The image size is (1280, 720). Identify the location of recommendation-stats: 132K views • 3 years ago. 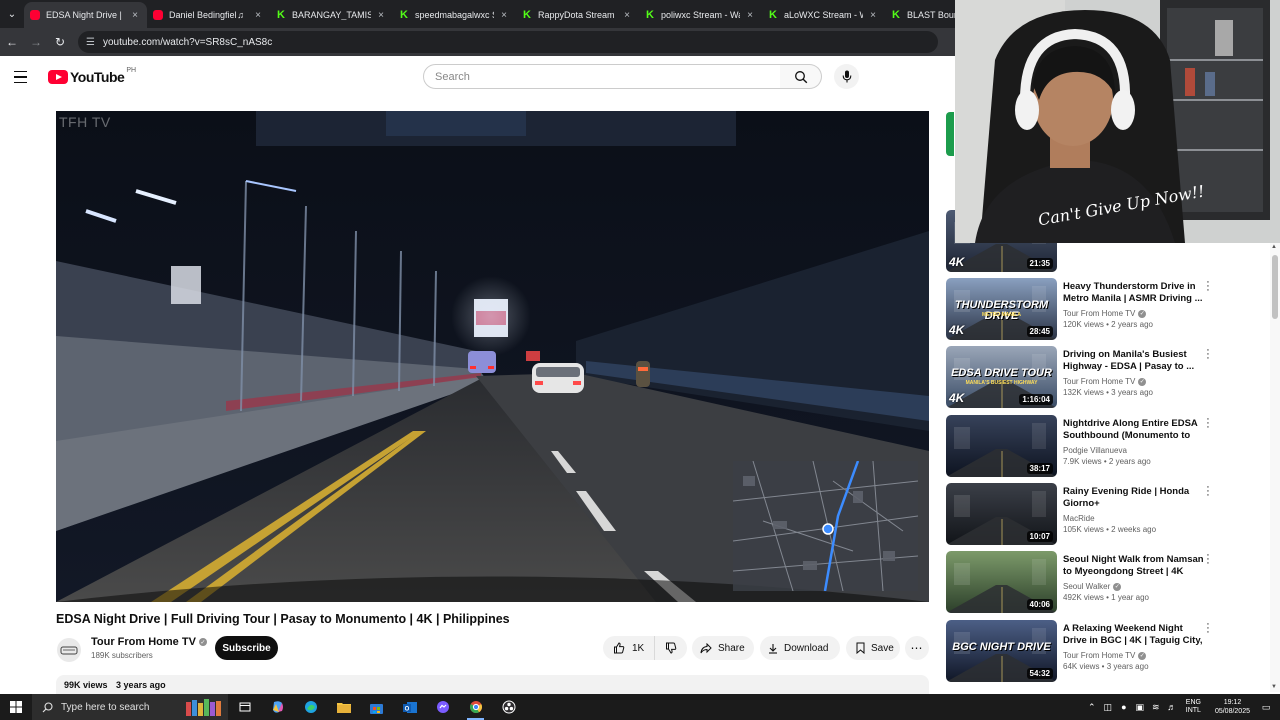
(1108, 392).